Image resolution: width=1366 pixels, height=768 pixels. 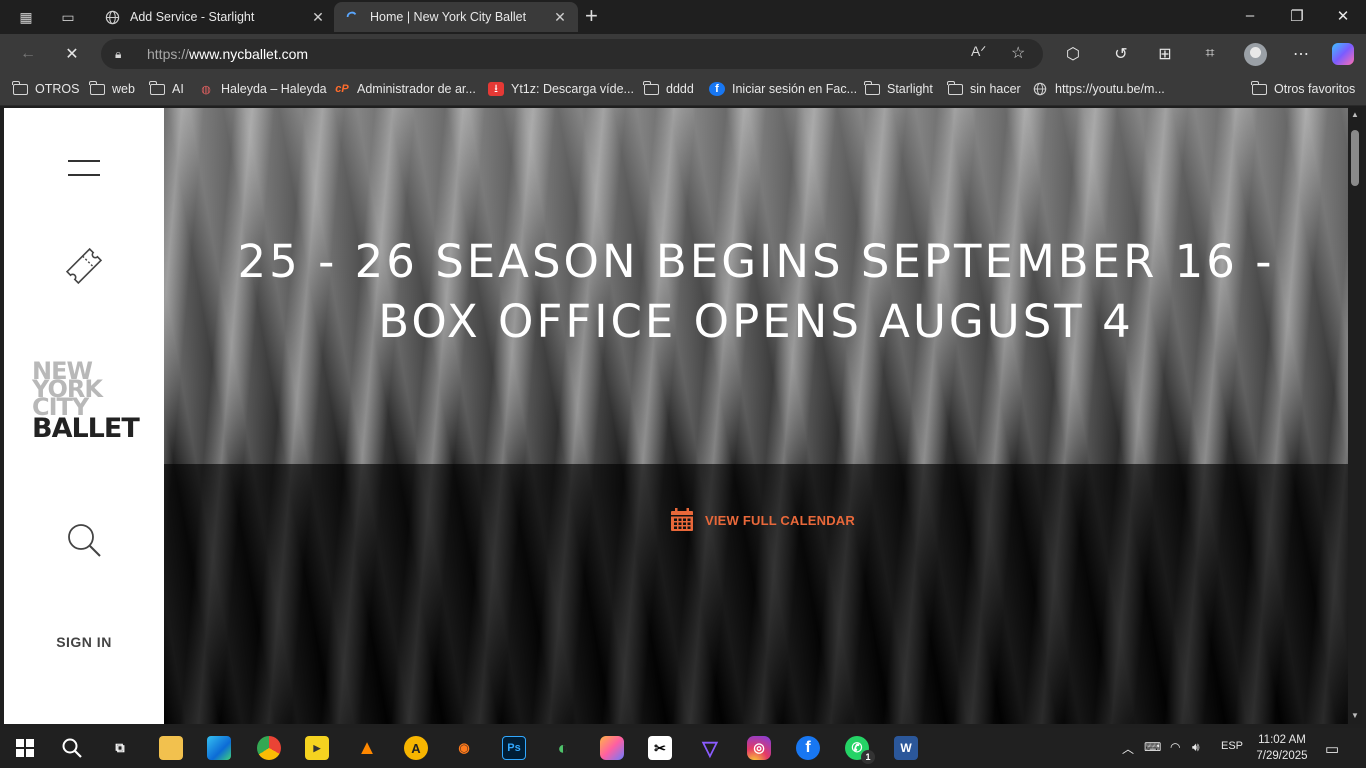 I want to click on edge-icon, so click(x=219, y=748).